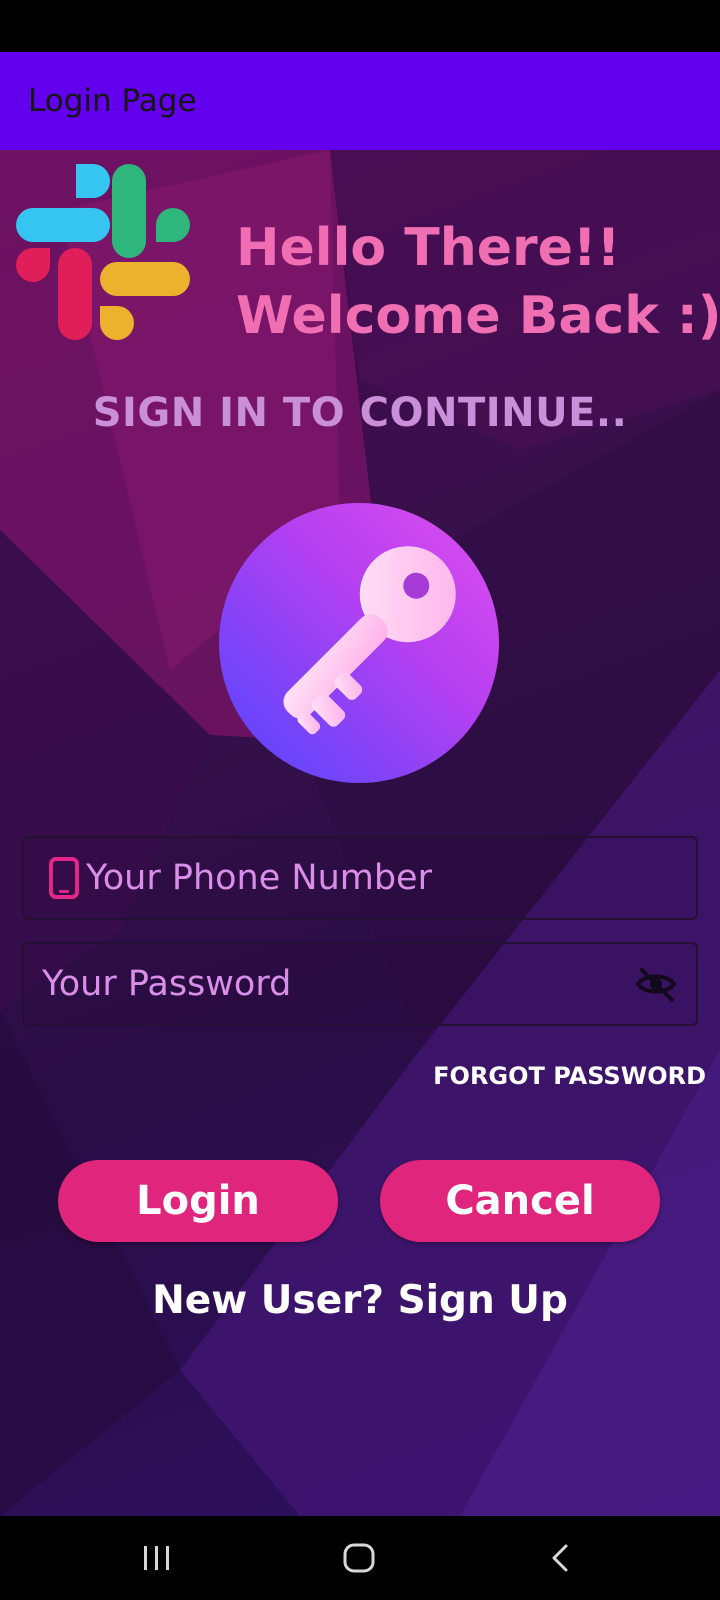 The width and height of the screenshot is (720, 1600). I want to click on navigation-bar, so click(360, 1558).